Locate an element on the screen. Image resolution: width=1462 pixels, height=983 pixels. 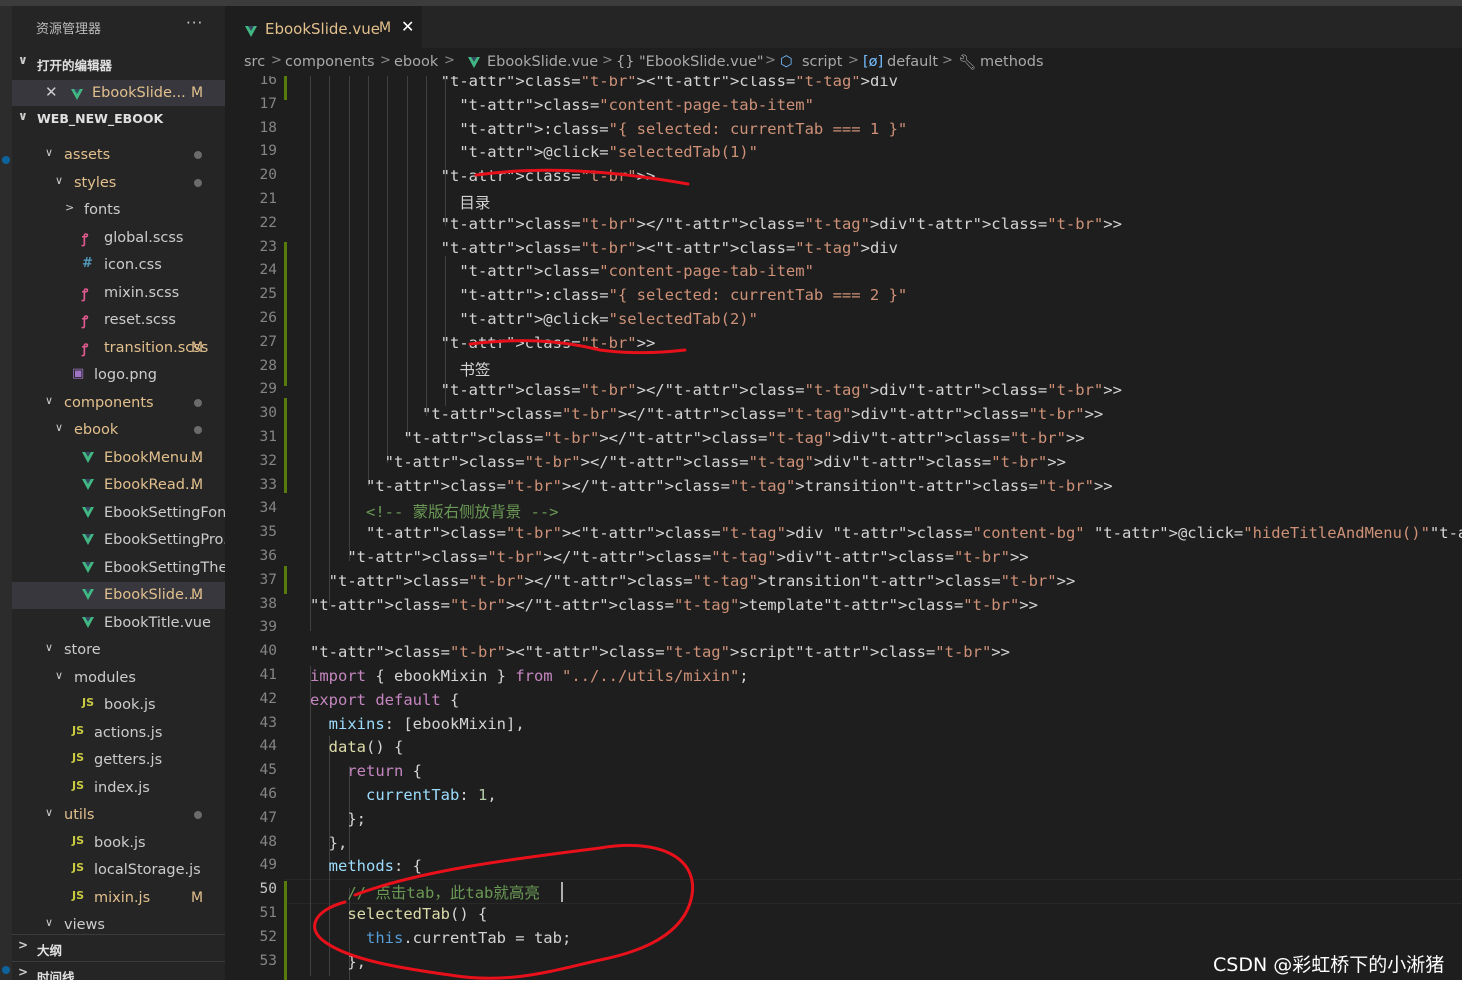
line-number: 30 is located at coordinates (268, 413).